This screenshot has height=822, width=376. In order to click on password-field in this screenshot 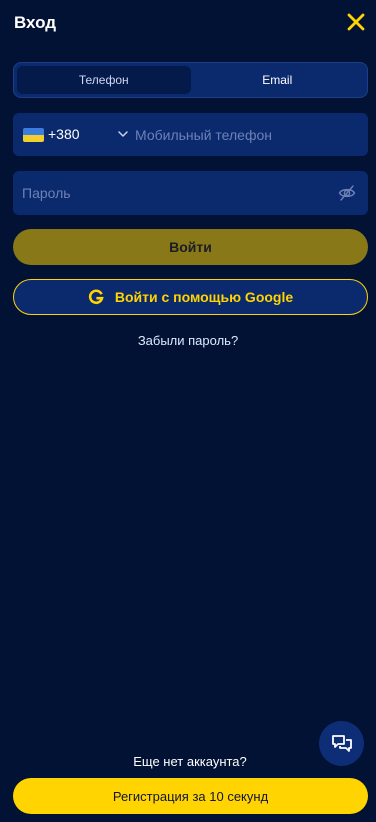, I will do `click(190, 193)`.